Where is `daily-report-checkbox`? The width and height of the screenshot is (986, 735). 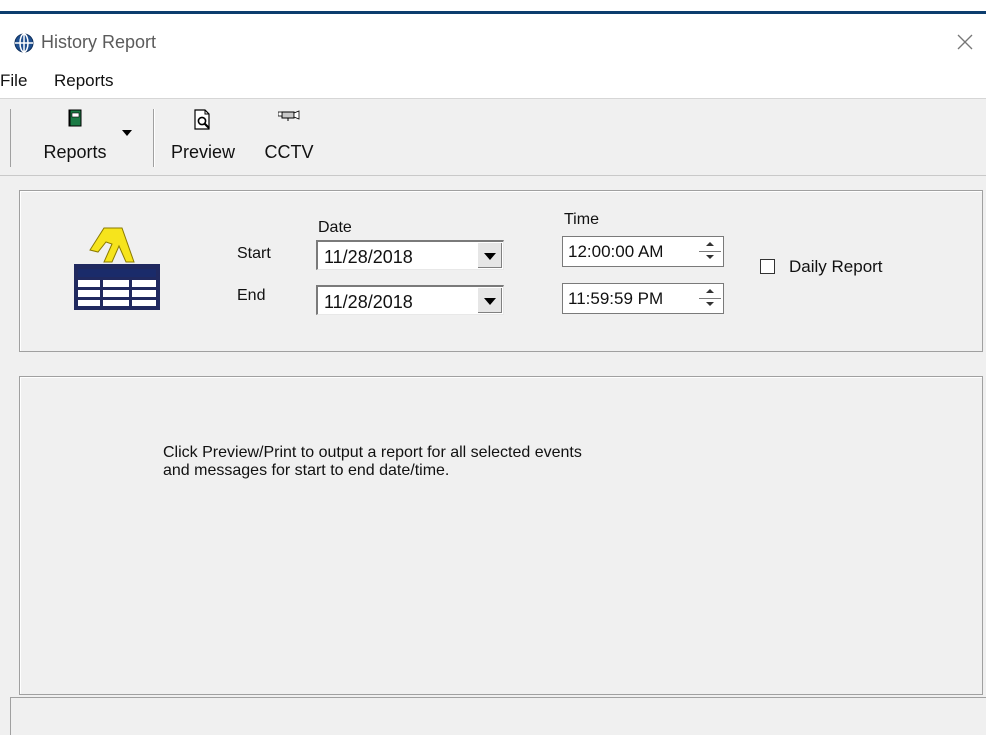 daily-report-checkbox is located at coordinates (767, 266).